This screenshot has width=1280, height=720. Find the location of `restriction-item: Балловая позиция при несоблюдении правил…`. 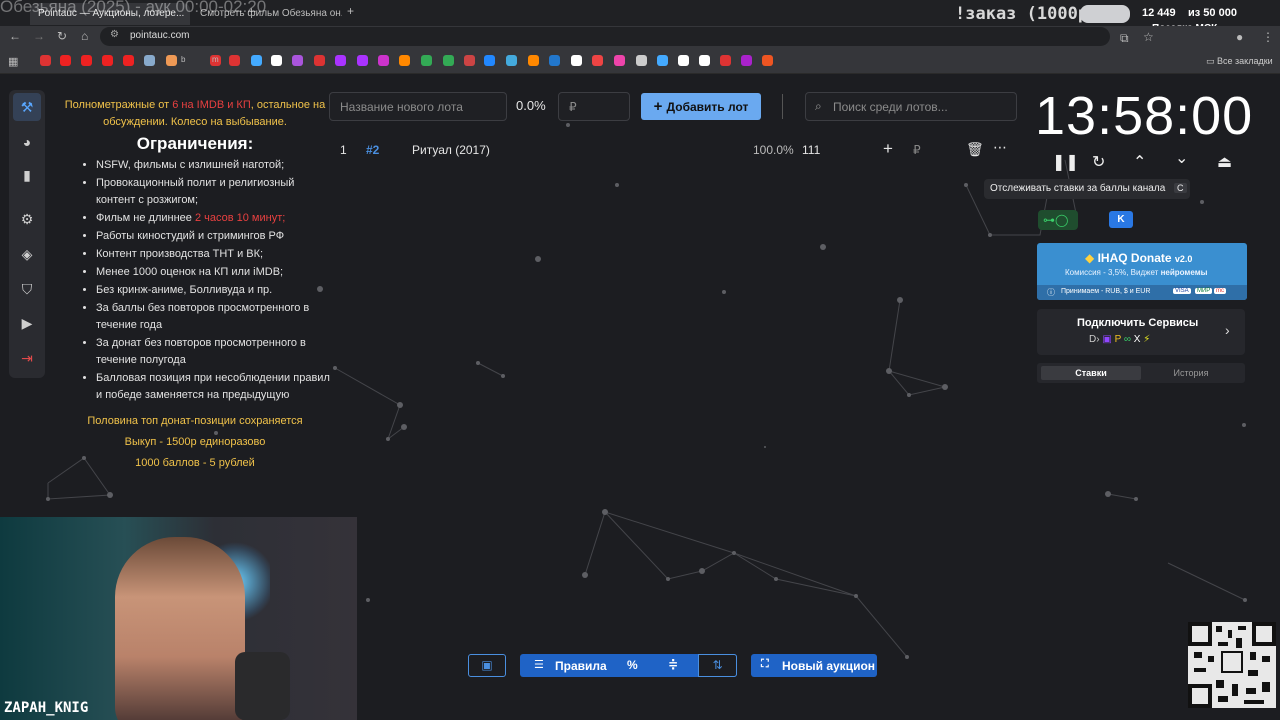

restriction-item: Балловая позиция при несоблюдении правил… is located at coordinates (213, 387).